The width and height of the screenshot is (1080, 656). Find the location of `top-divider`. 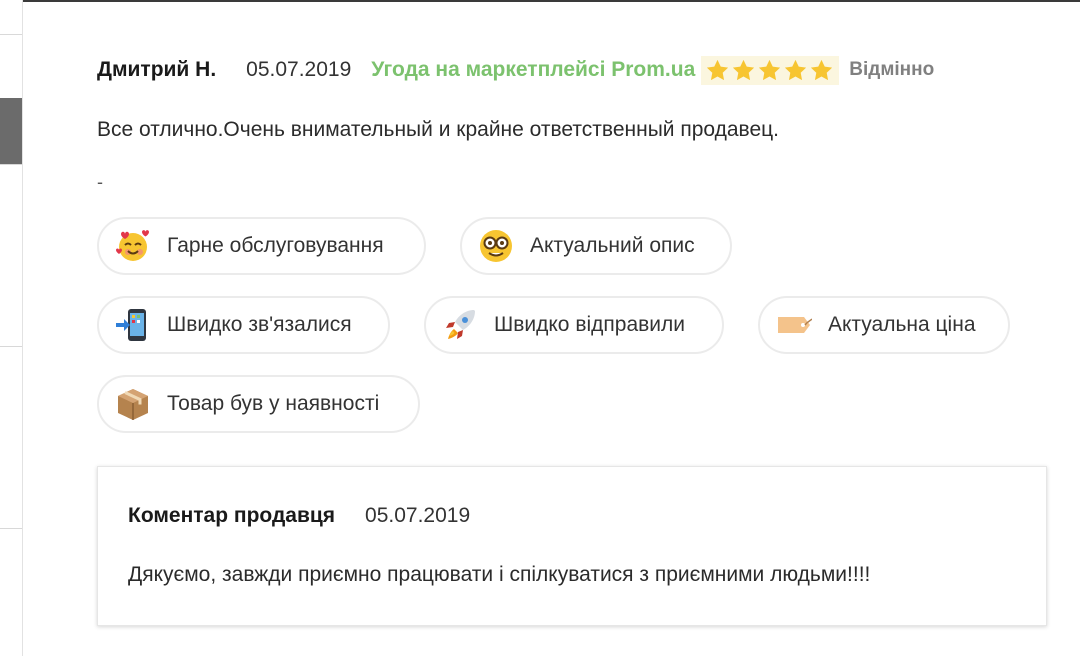

top-divider is located at coordinates (551, 1).